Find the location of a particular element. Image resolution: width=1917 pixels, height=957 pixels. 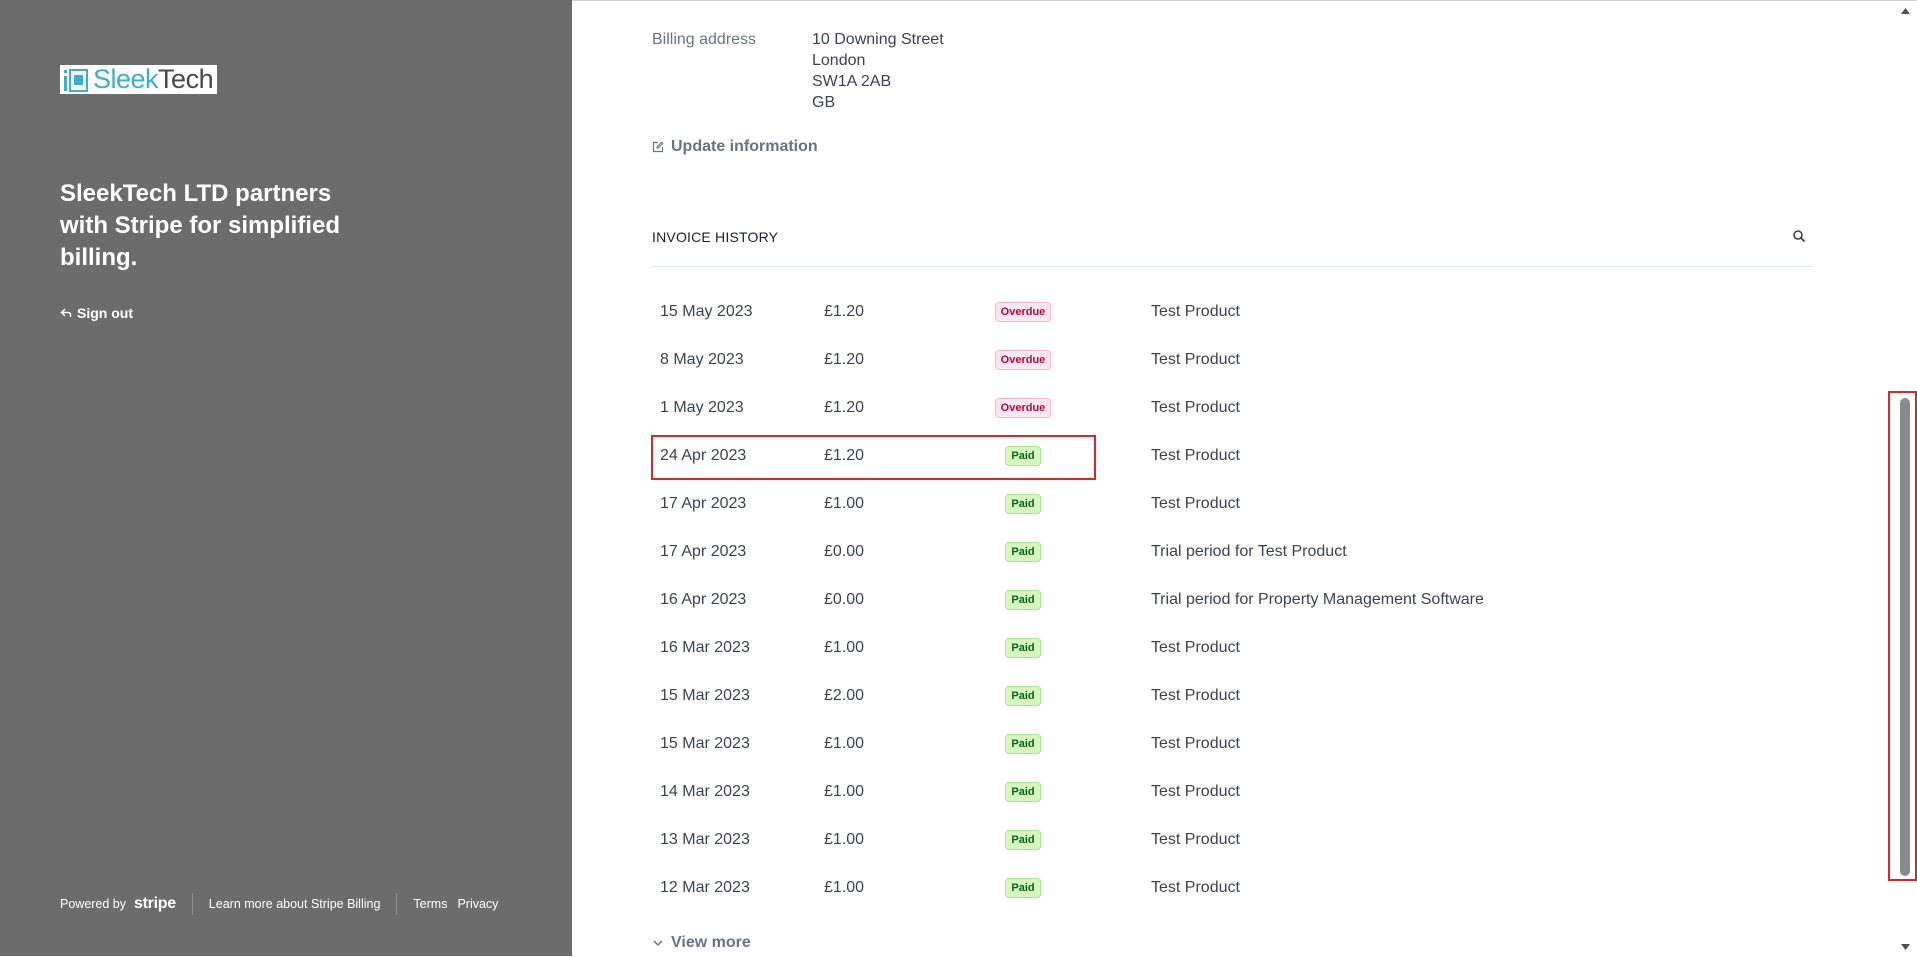

invoice-search-button is located at coordinates (1799, 238).